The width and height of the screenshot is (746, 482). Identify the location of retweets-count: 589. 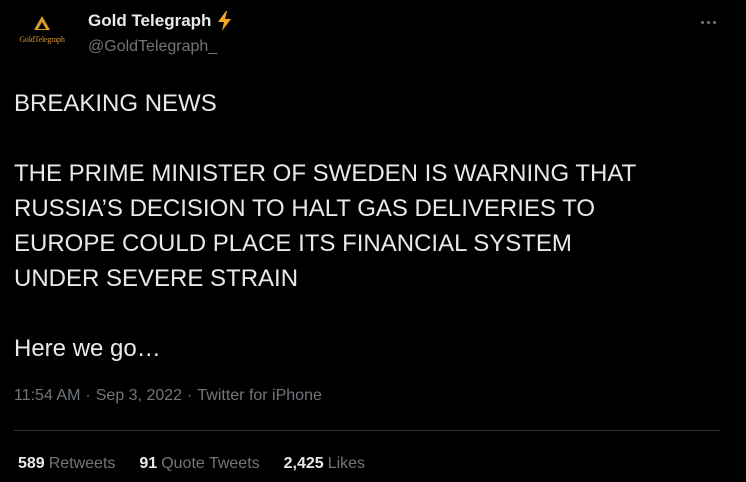
(31, 463).